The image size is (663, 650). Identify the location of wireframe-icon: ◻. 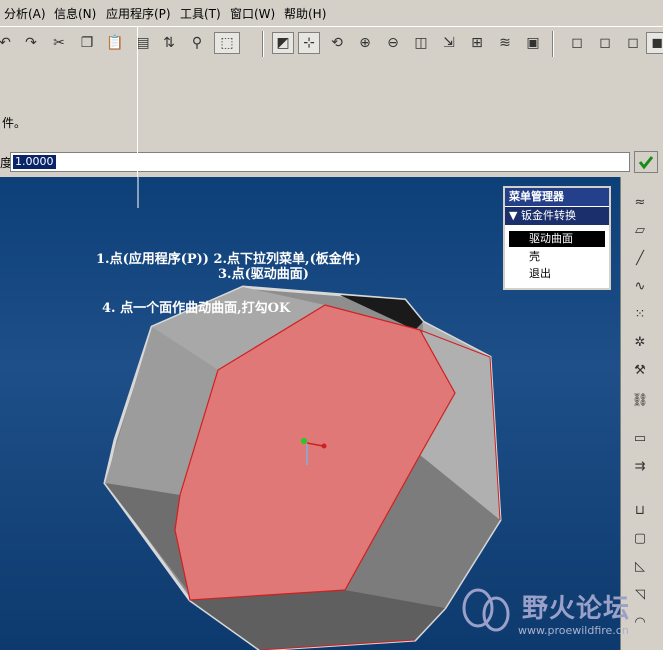
(577, 43).